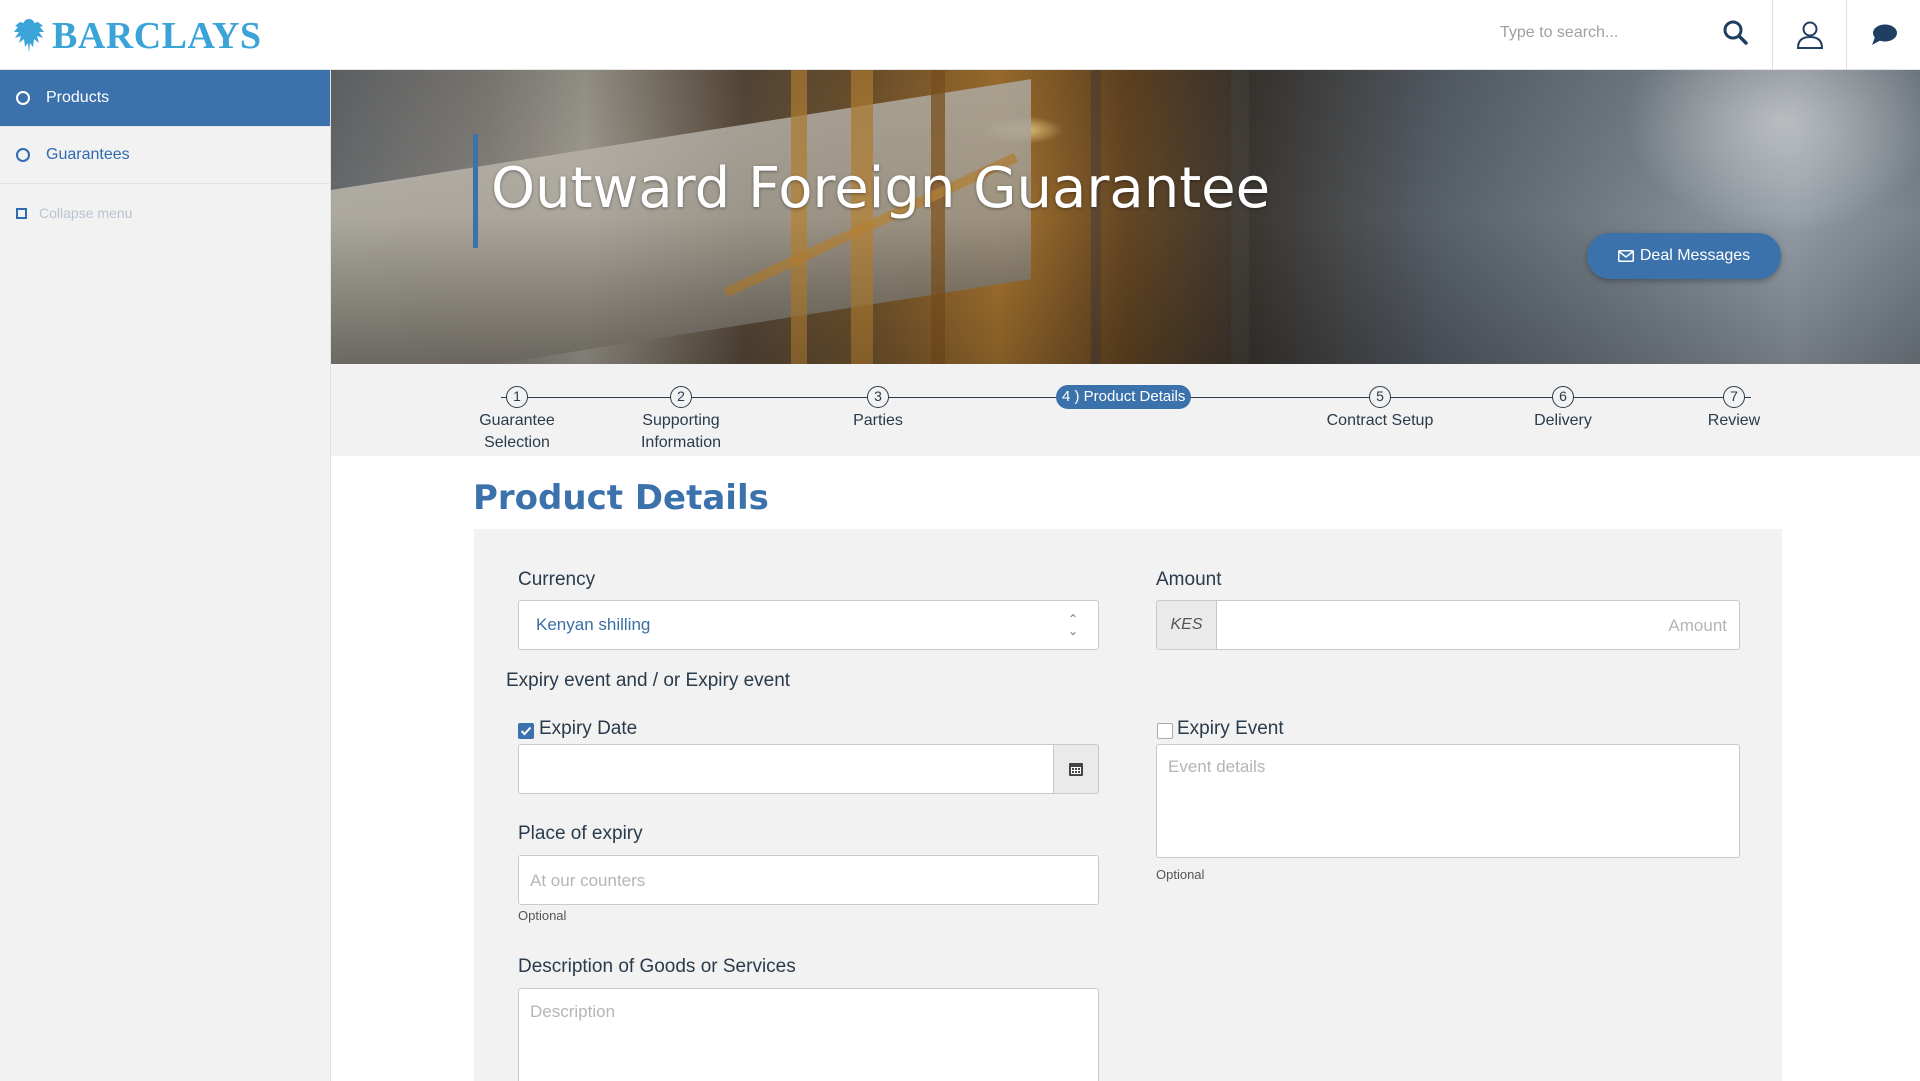 The height and width of the screenshot is (1081, 1920). I want to click on currency-label: Currency, so click(557, 579).